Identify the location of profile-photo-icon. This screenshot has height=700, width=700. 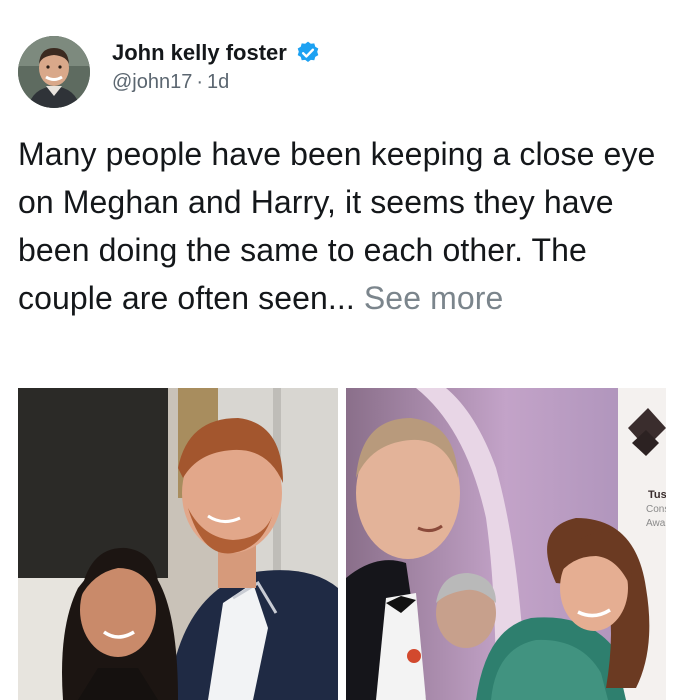
(54, 72).